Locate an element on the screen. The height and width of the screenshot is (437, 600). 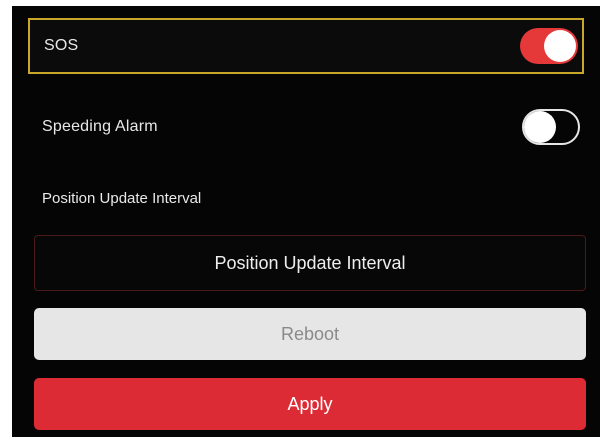
speeding-alarm-toggle is located at coordinates (551, 127).